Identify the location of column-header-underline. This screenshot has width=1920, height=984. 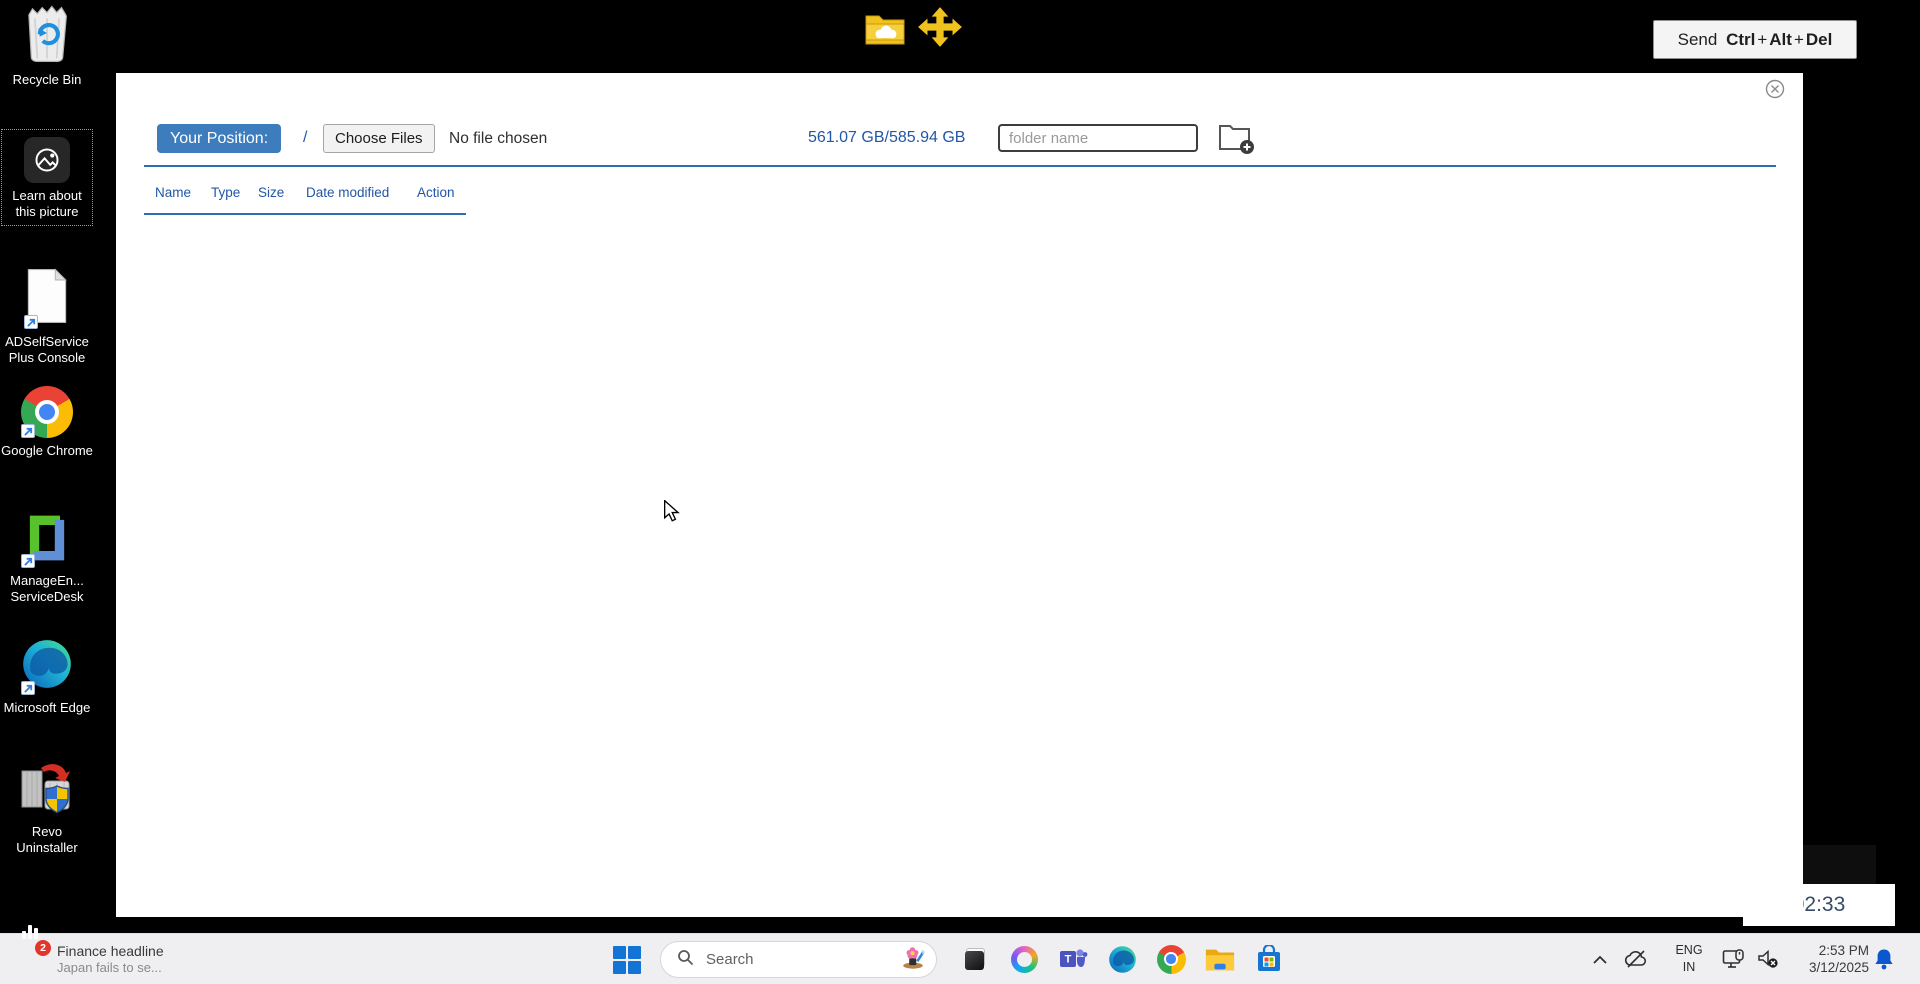
(305, 214).